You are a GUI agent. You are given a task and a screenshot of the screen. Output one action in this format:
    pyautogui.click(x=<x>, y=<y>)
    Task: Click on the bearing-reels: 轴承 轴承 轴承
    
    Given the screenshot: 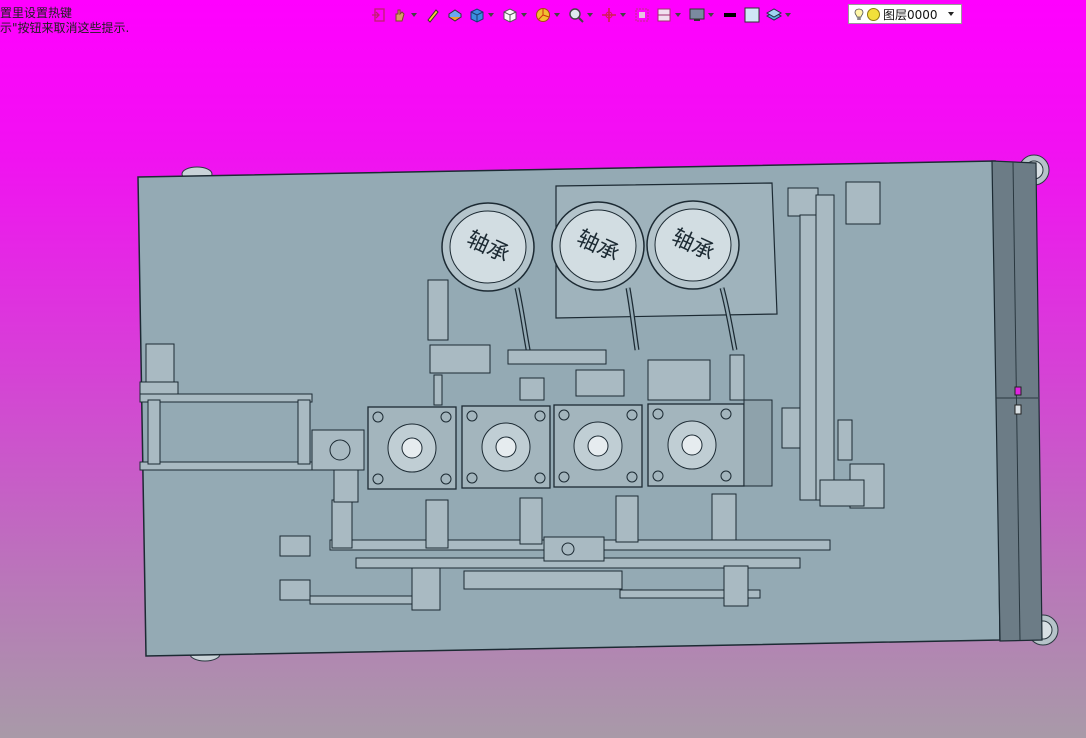 What is the action you would take?
    pyautogui.click(x=590, y=246)
    